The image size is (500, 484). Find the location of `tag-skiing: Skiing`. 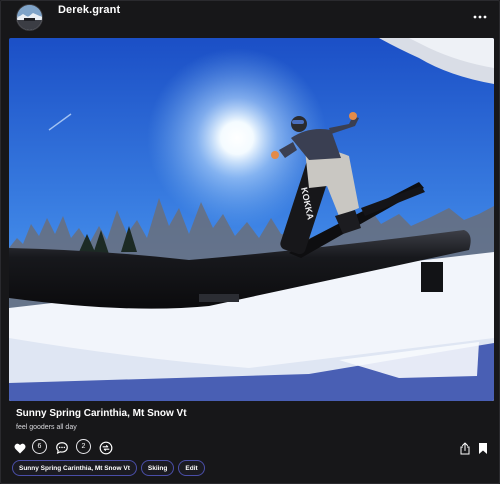

tag-skiing: Skiing is located at coordinates (157, 468).